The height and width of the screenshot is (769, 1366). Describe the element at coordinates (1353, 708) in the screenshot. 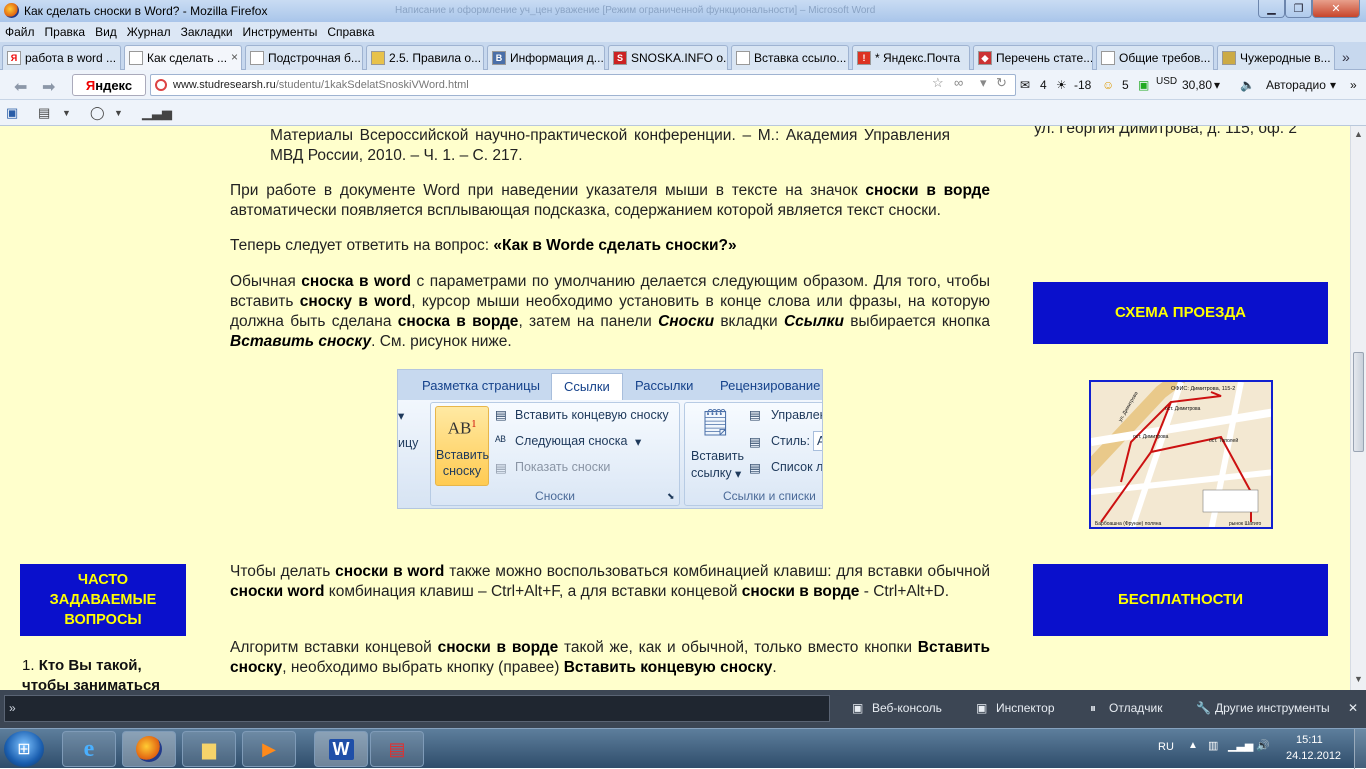

I see `dev-toolbar-close-icon: ✕` at that location.